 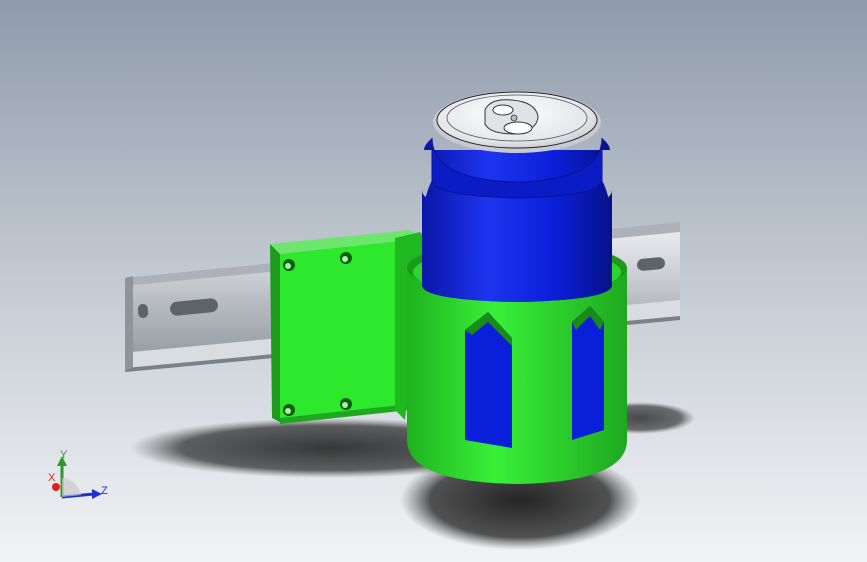 What do you see at coordinates (350, 327) in the screenshot?
I see `bracket-mounting-plate` at bounding box center [350, 327].